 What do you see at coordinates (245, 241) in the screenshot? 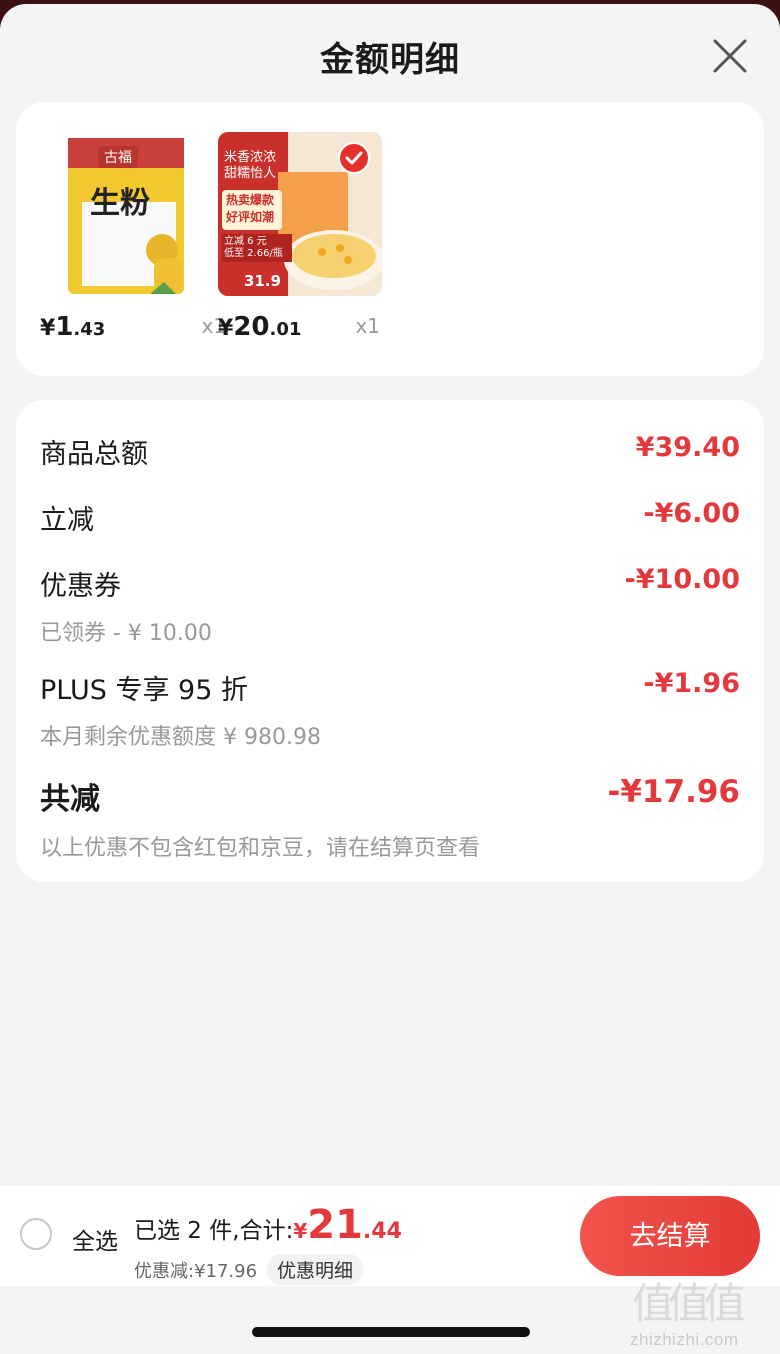
I see `package-promo-1: 立减 6 元` at bounding box center [245, 241].